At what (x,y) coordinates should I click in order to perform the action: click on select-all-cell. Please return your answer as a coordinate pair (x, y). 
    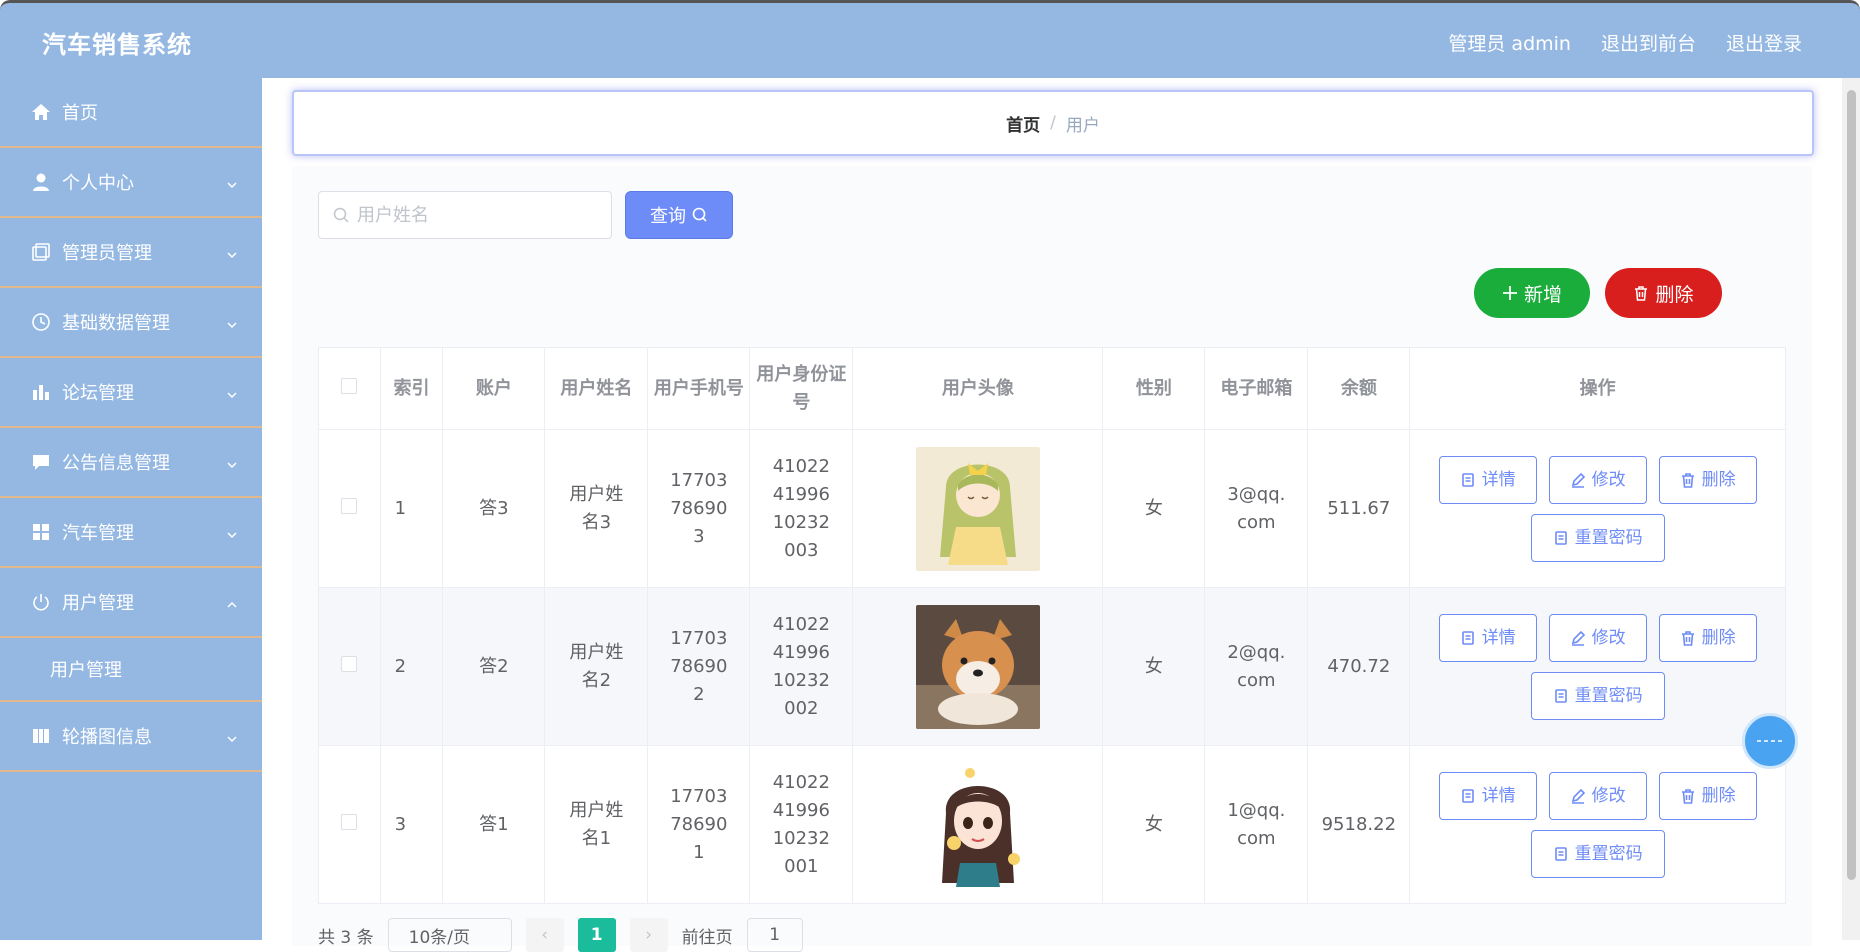
    Looking at the image, I should click on (349, 388).